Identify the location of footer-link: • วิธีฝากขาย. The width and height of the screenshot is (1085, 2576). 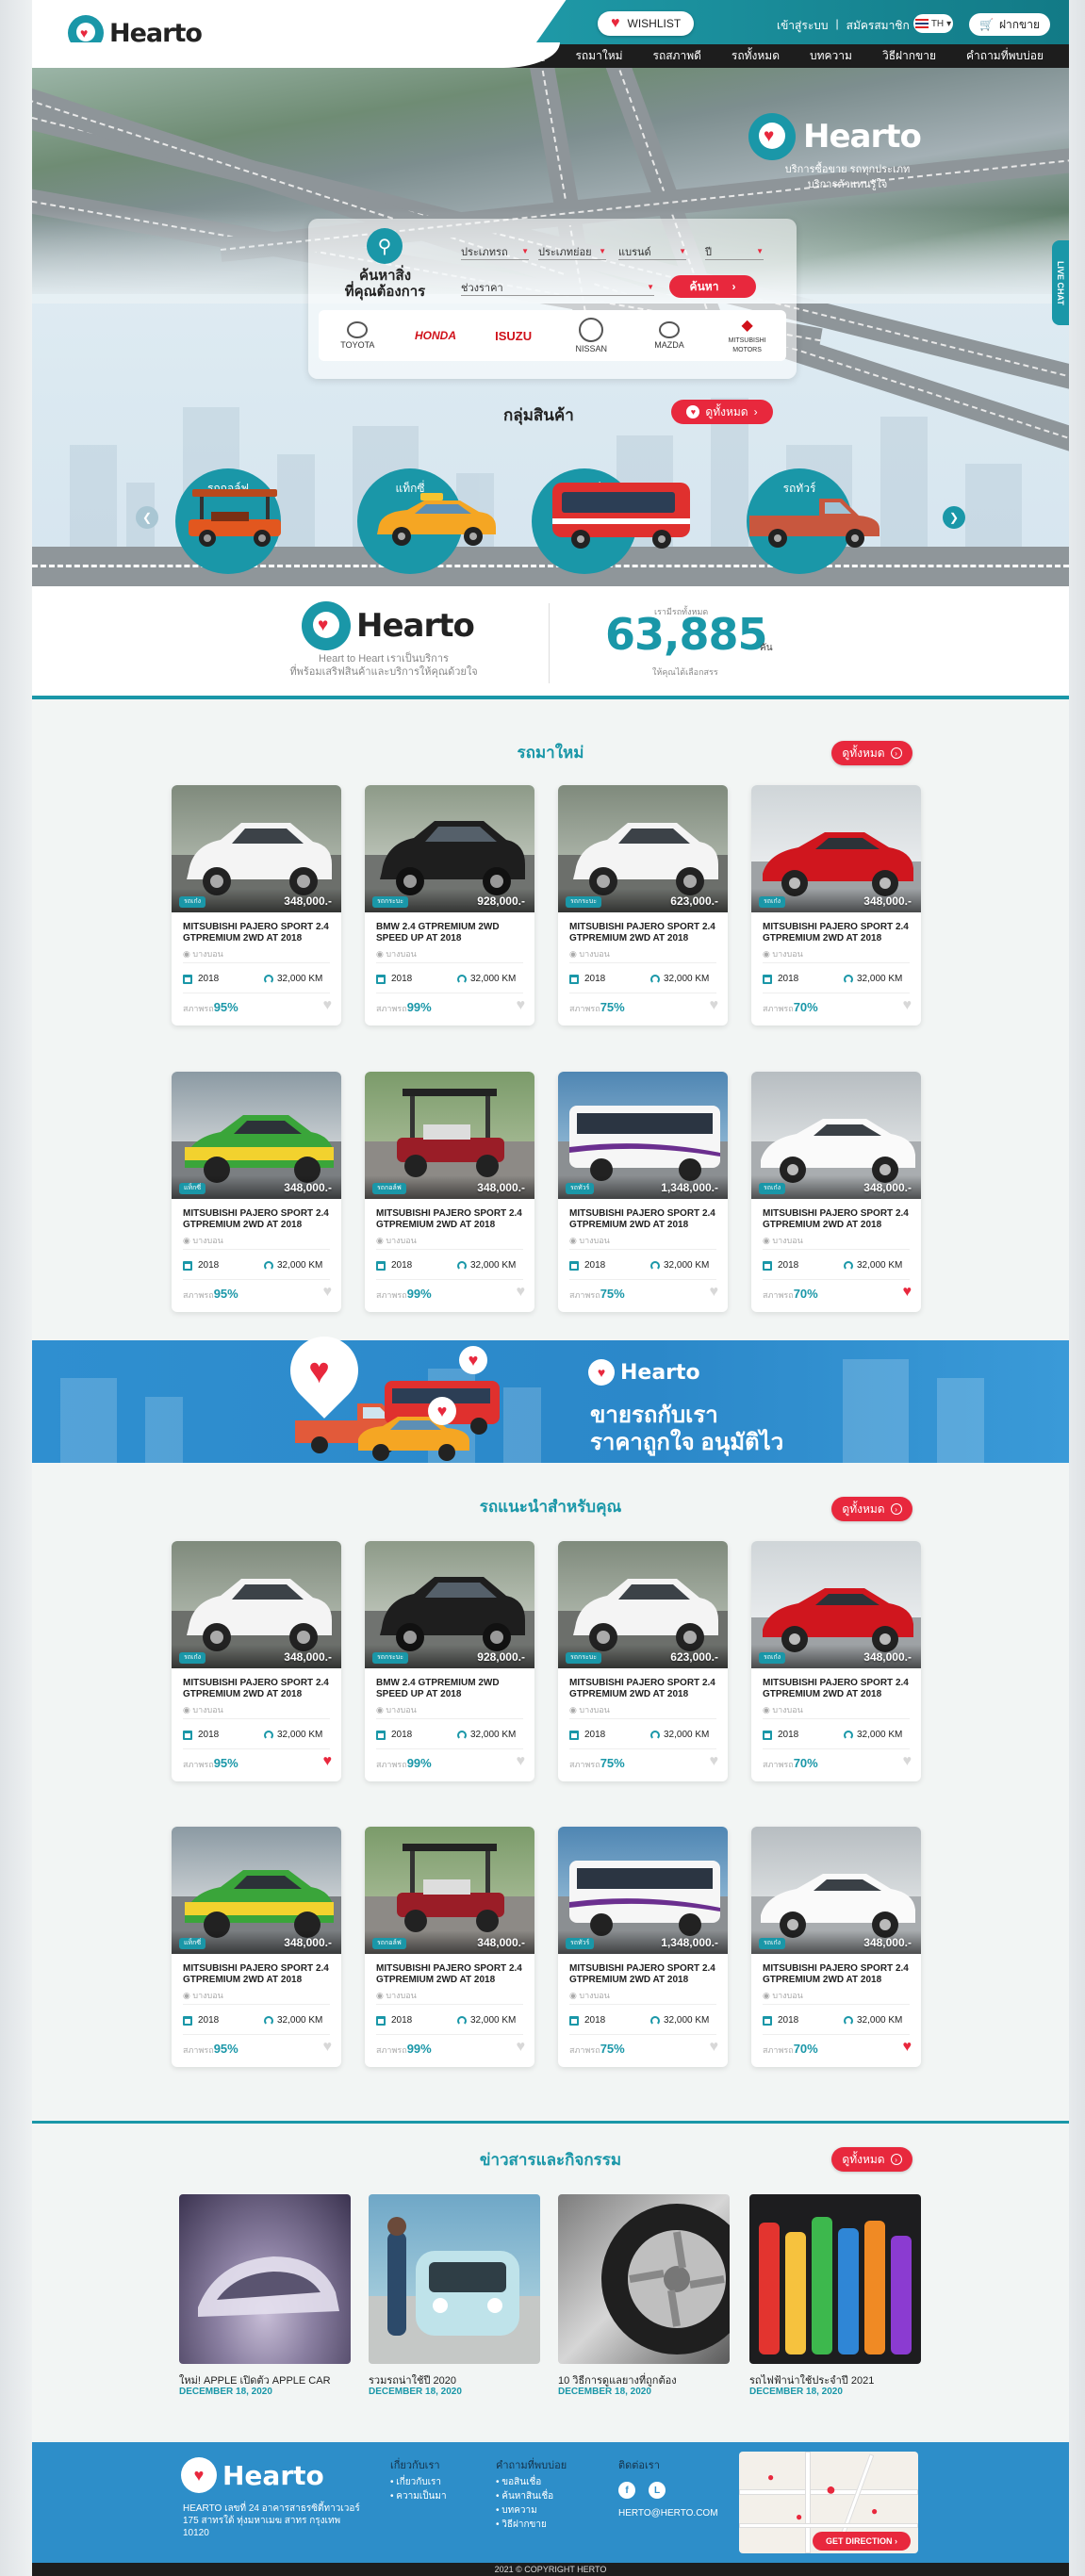
(531, 2525).